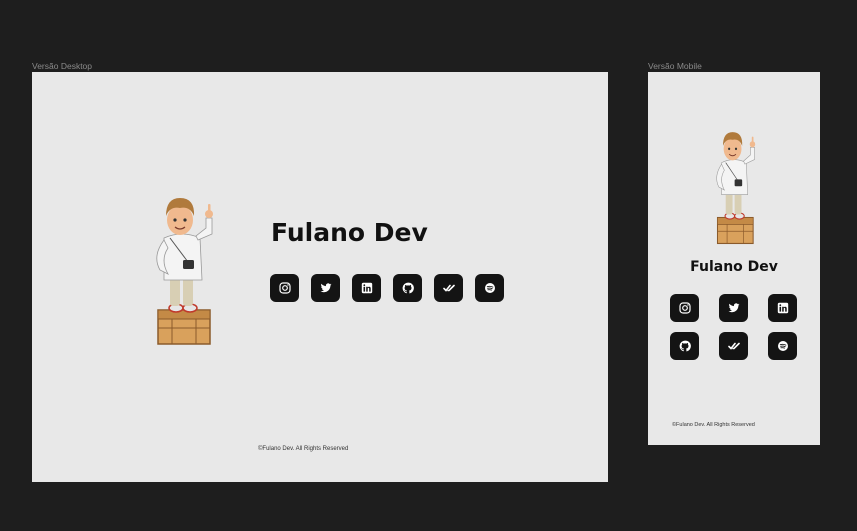 The width and height of the screenshot is (857, 531). I want to click on frame-label-desktop: Versão Desktop, so click(62, 66).